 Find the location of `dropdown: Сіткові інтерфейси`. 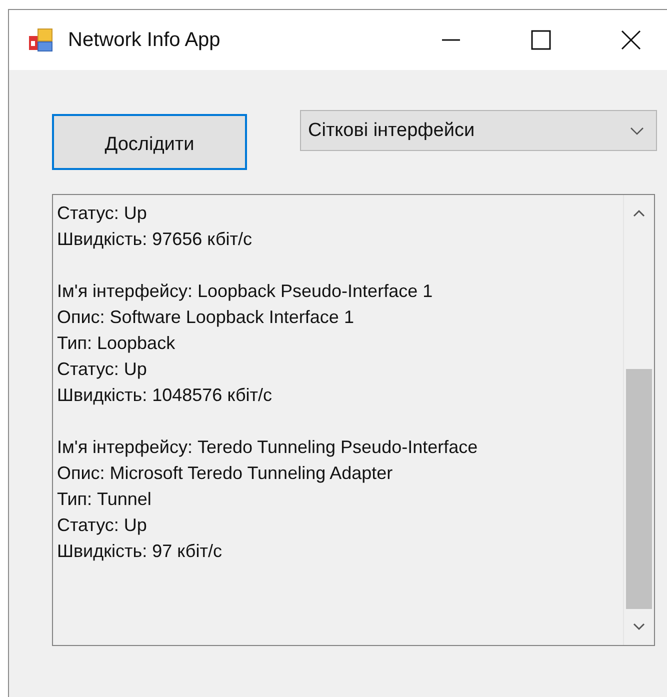

dropdown: Сіткові інтерфейси is located at coordinates (478, 130).